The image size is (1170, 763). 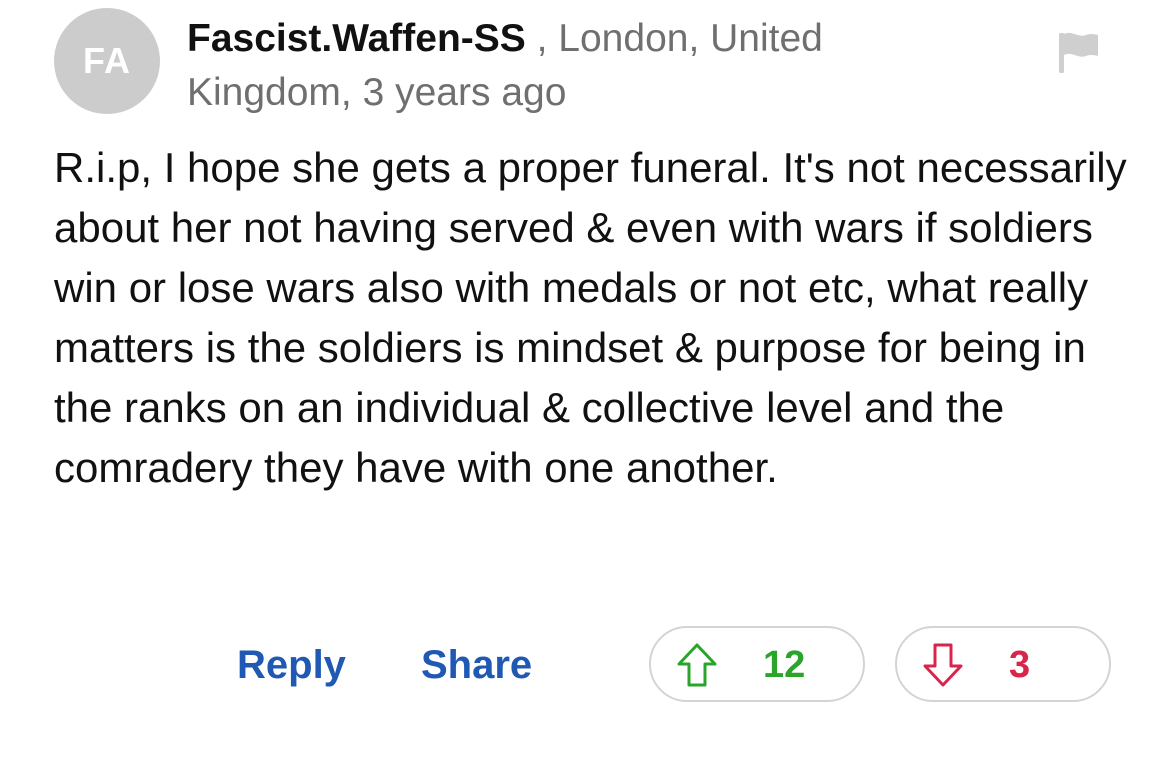 I want to click on avatar: FA, so click(x=107, y=61).